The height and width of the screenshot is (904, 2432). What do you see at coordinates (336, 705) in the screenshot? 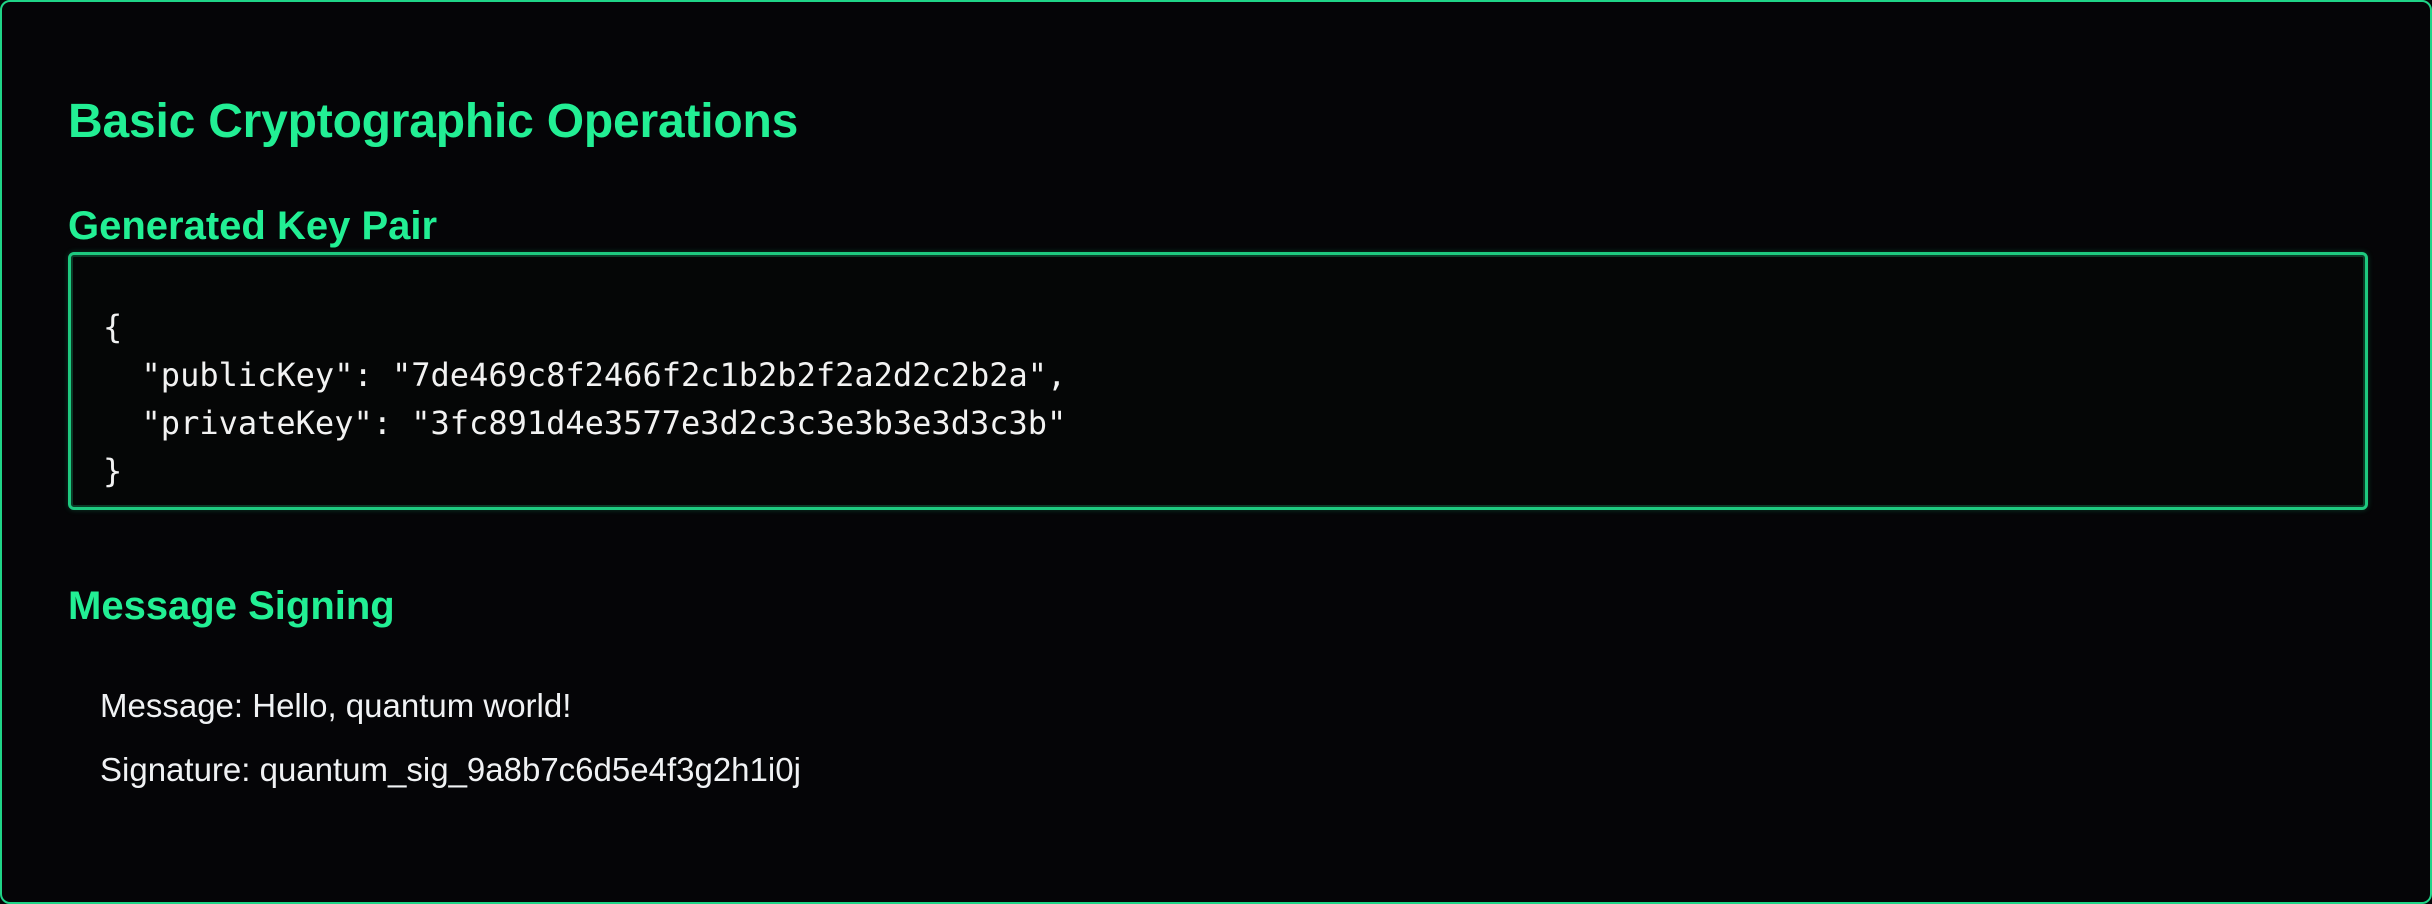
I see `message-text: Message: Hello, quantum world!` at bounding box center [336, 705].